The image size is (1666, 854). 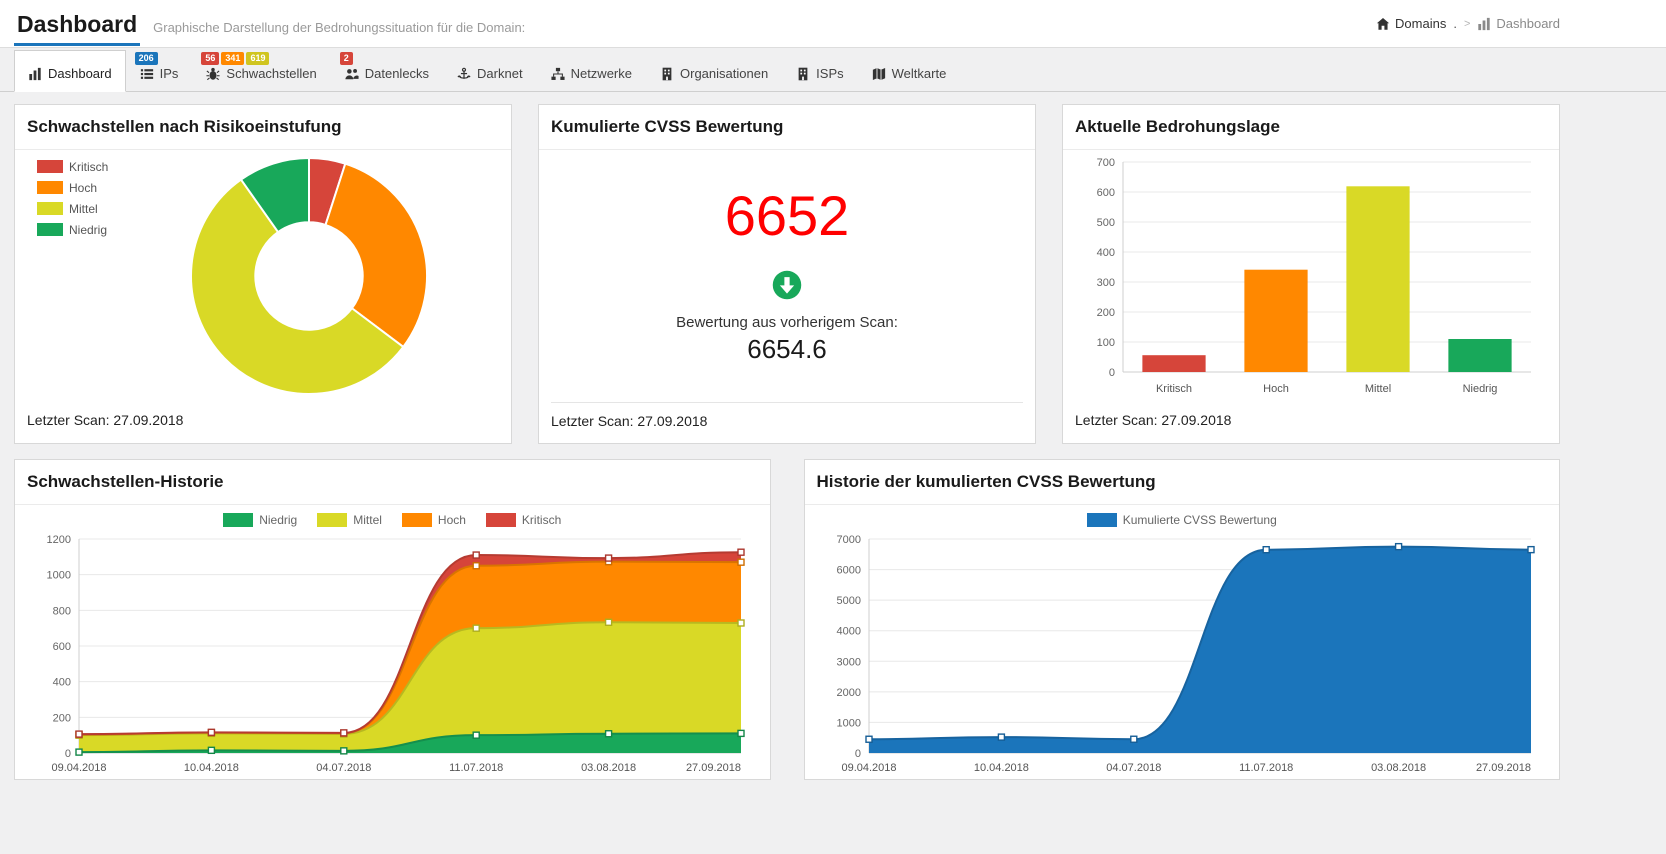 I want to click on card-title: Schwachstellen nach Risikoeinstufung, so click(x=263, y=127).